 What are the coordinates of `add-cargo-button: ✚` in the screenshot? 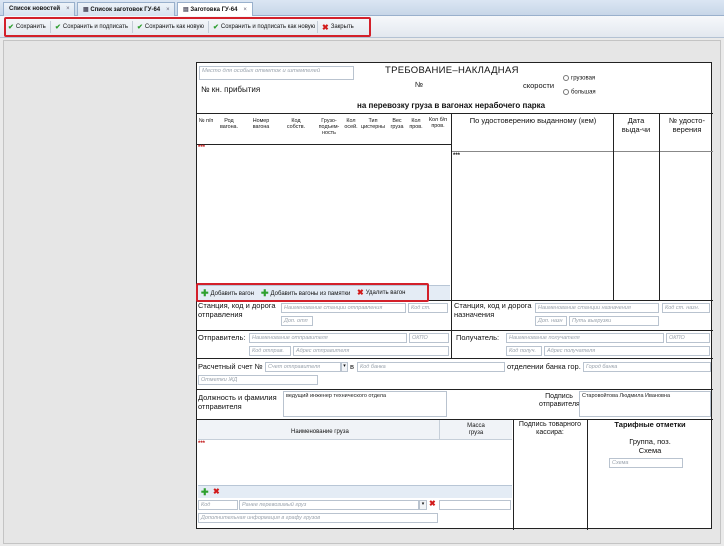 It's located at (205, 492).